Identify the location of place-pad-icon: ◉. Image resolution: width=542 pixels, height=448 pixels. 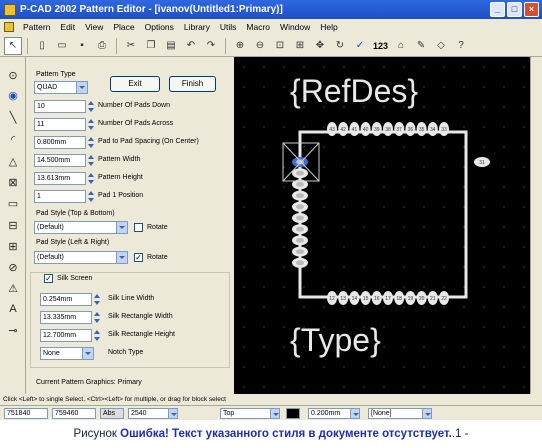
(13, 95).